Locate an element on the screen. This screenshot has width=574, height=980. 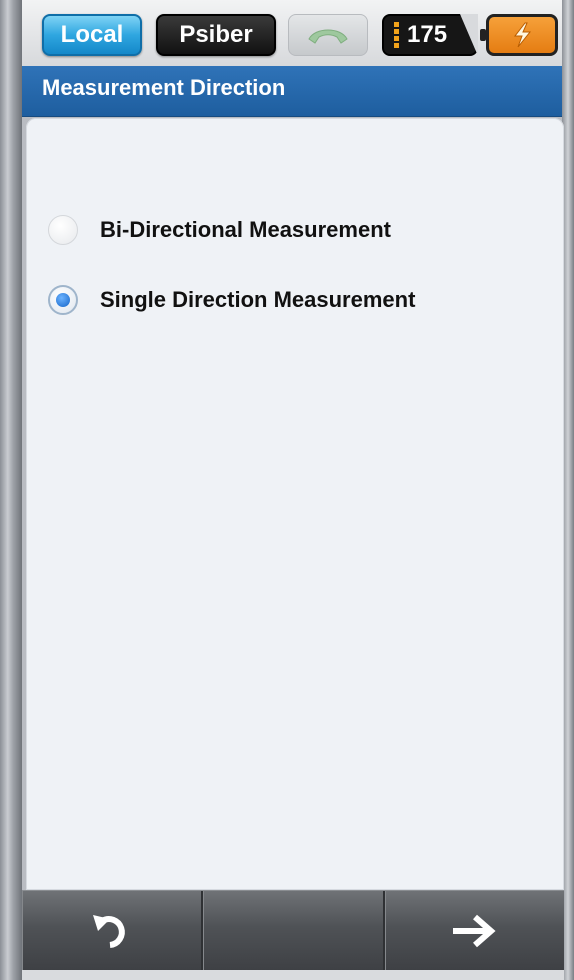
phone-button is located at coordinates (328, 35).